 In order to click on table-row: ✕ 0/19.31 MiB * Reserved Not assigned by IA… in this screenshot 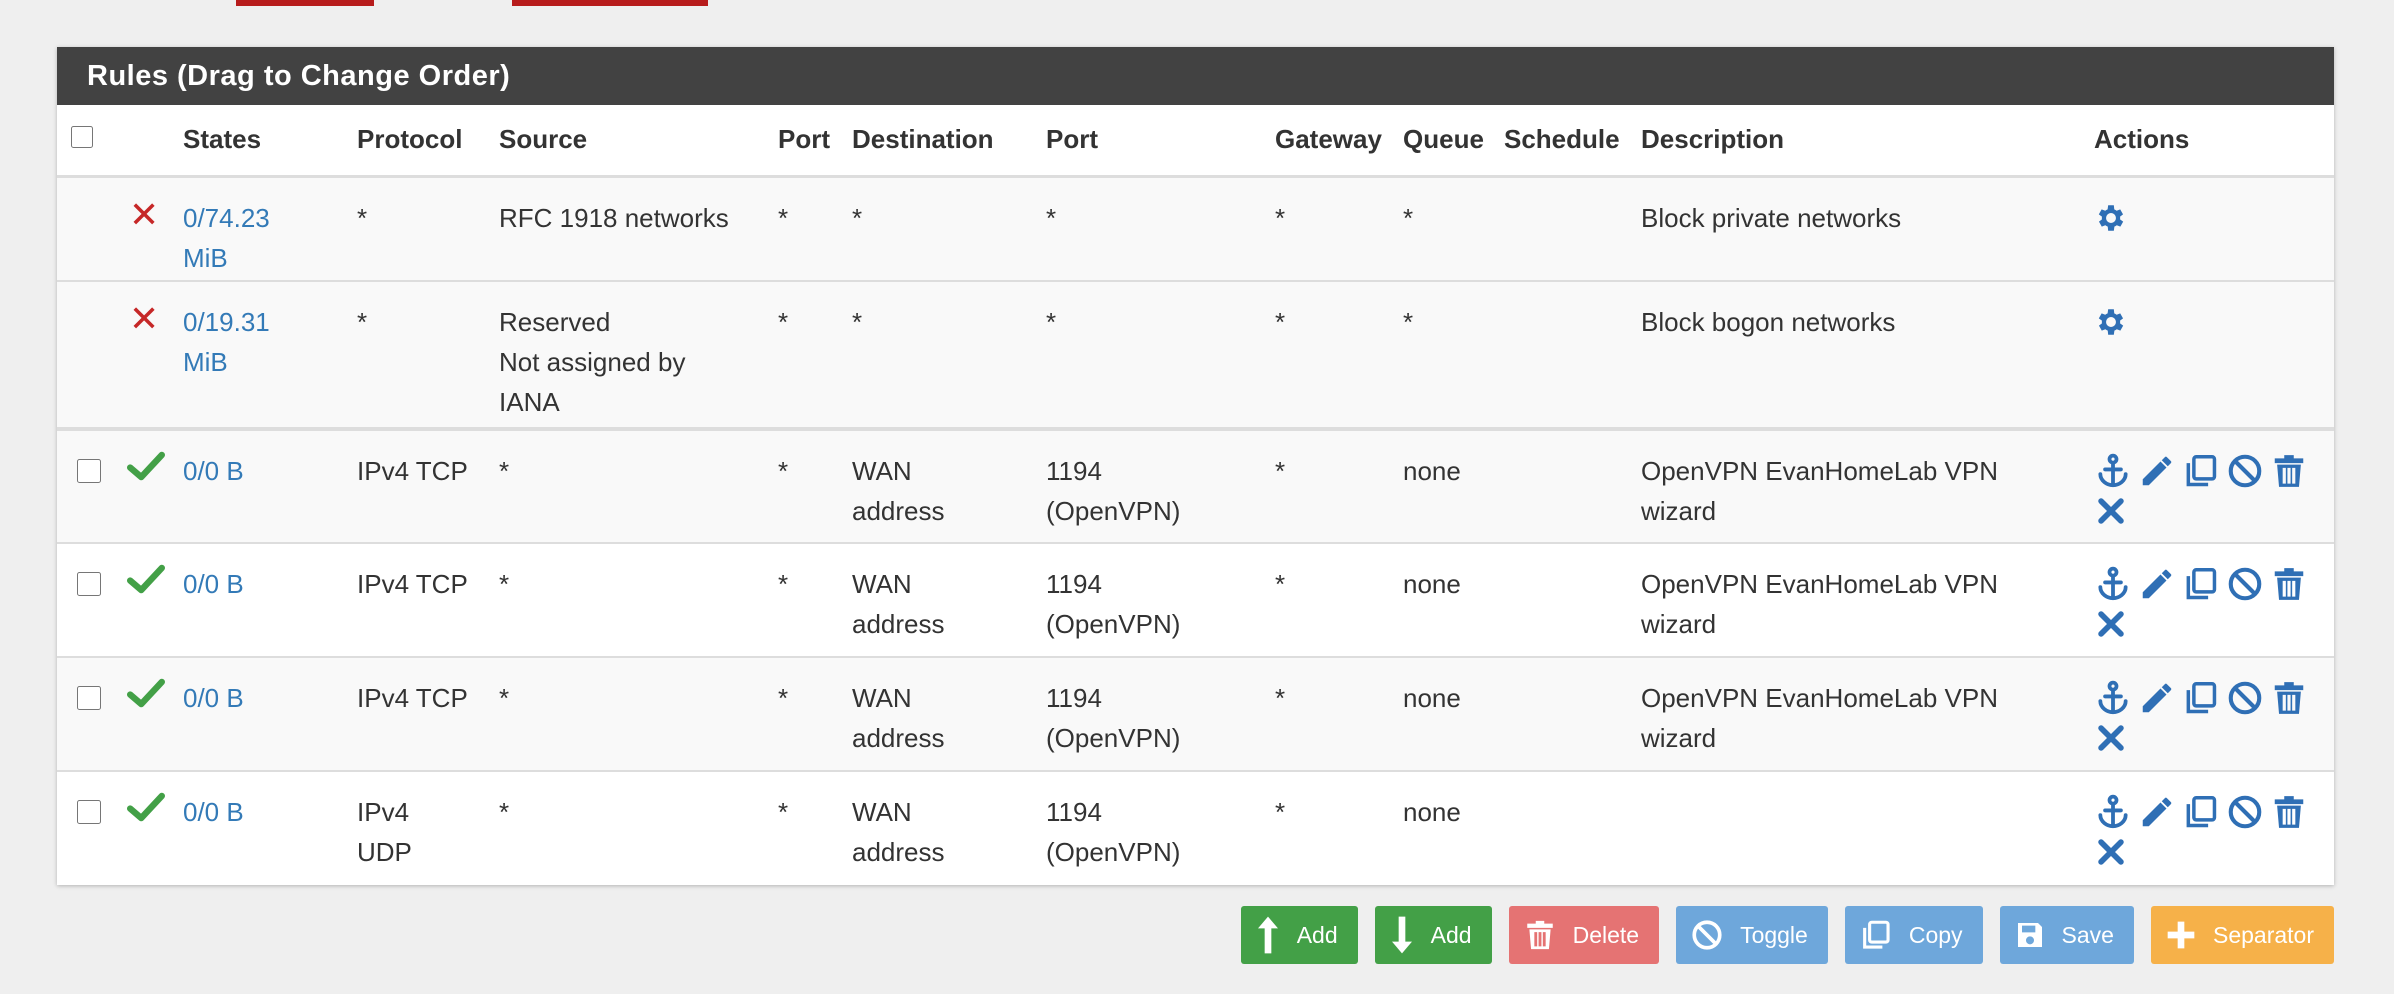, I will do `click(1195, 354)`.